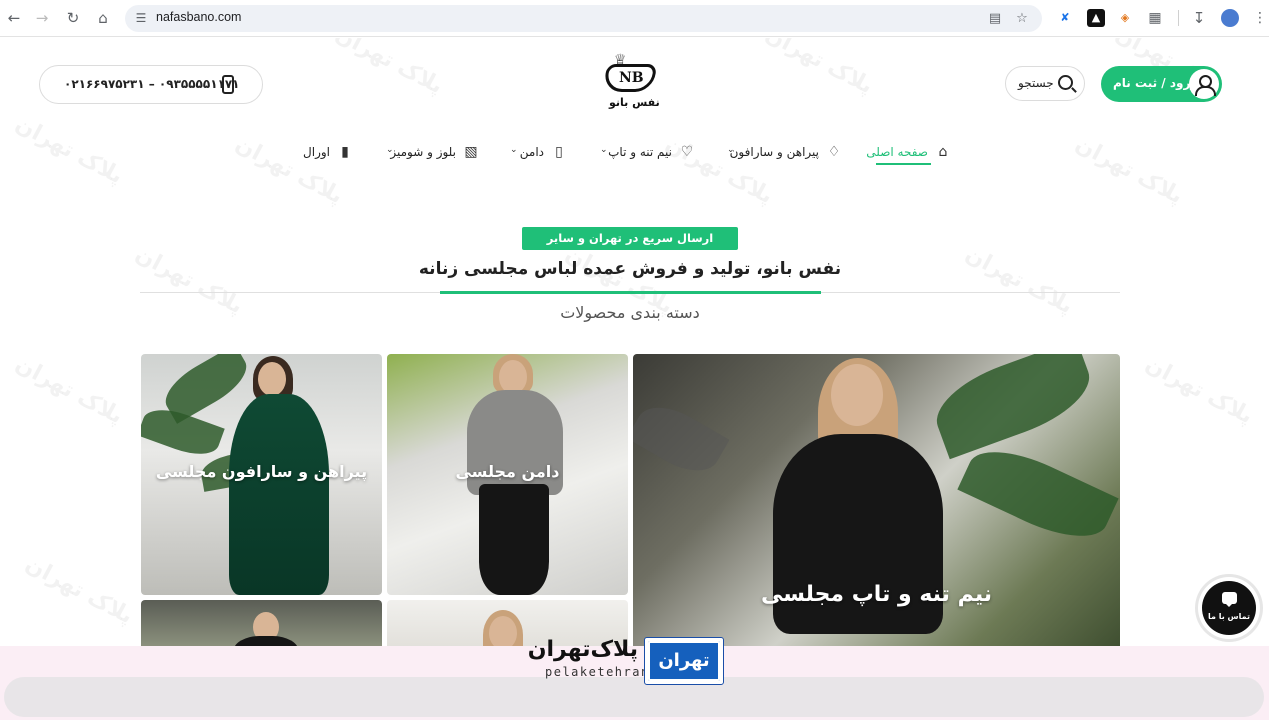  Describe the element at coordinates (631, 78) in the screenshot. I see `logo-mark: NB` at that location.